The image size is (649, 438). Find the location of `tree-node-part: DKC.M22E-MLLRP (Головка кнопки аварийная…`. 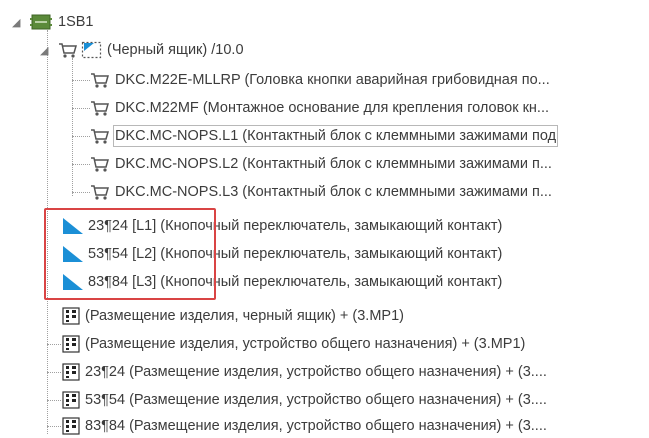

tree-node-part: DKC.M22E-MLLRP (Головка кнопки аварийная… is located at coordinates (321, 80).